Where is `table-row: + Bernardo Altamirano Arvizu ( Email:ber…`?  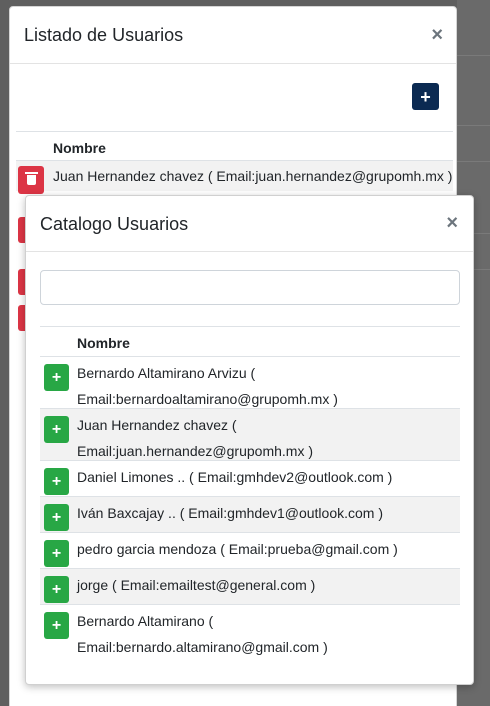 table-row: + Bernardo Altamirano Arvizu ( Email:ber… is located at coordinates (250, 383).